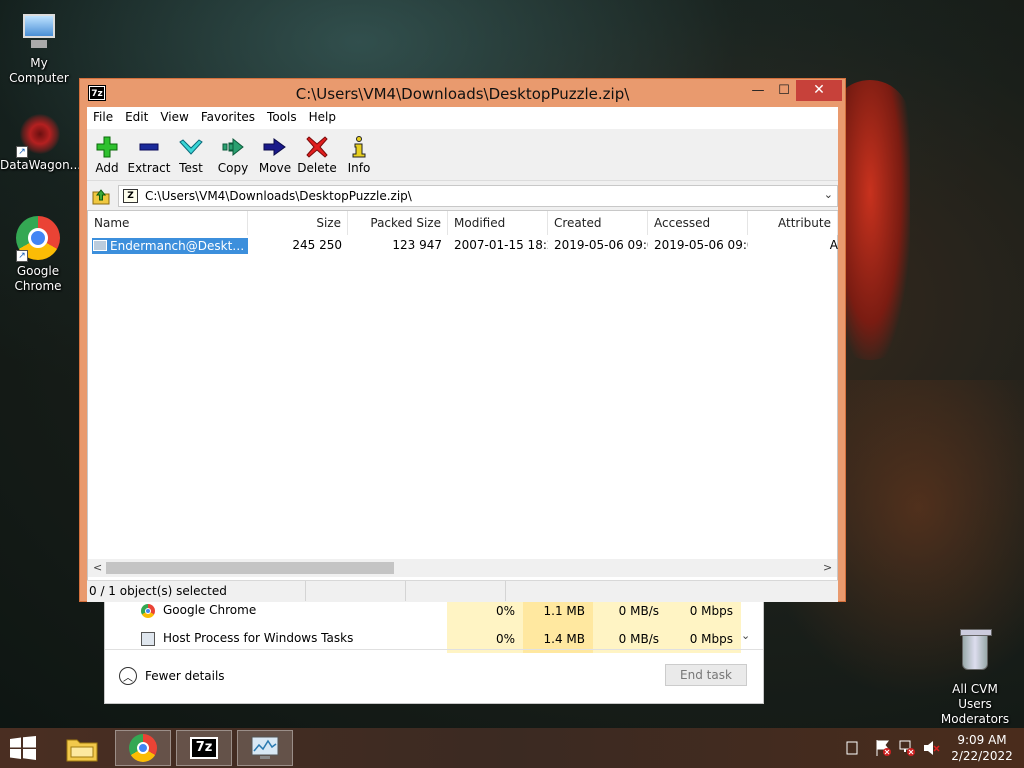 The image size is (1024, 768). I want to click on info-button: Info, so click(359, 156).